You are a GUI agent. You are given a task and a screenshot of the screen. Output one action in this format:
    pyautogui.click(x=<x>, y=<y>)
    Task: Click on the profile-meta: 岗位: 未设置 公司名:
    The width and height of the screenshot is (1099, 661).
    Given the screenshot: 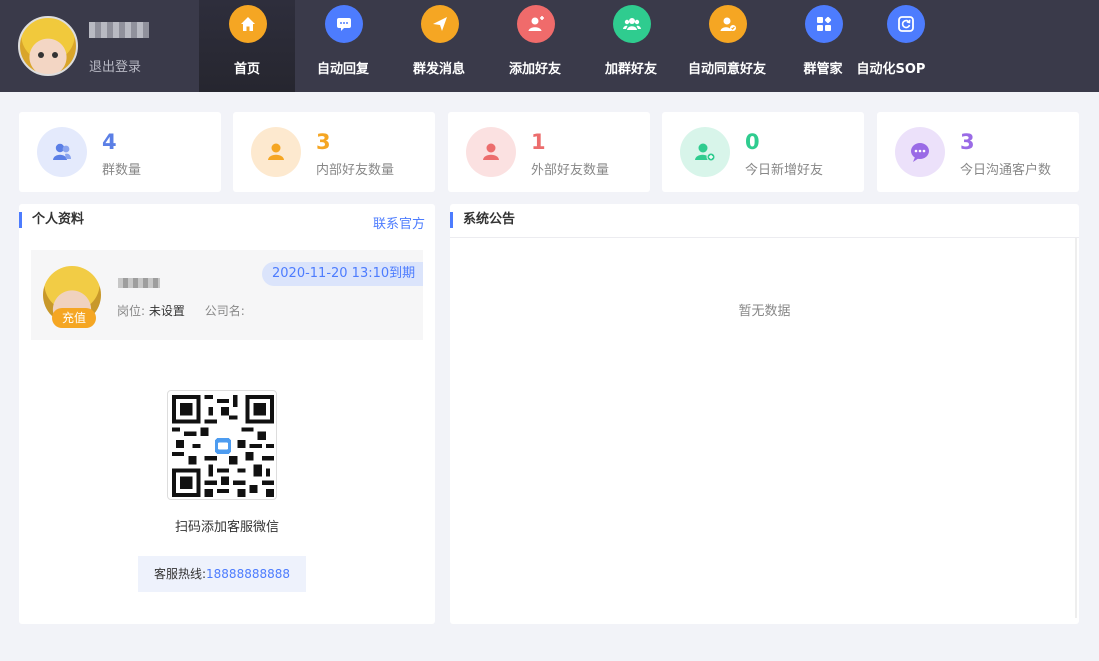 What is the action you would take?
    pyautogui.click(x=181, y=310)
    